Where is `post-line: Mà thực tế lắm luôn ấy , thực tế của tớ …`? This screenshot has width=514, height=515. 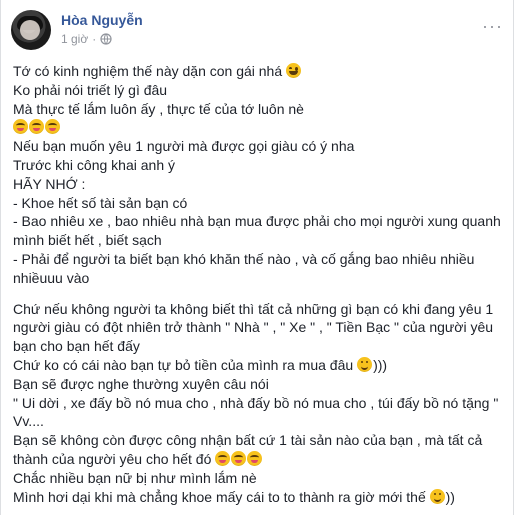
post-line: Mà thực tế lắm luôn ấy , thực tế của tớ … is located at coordinates (158, 108).